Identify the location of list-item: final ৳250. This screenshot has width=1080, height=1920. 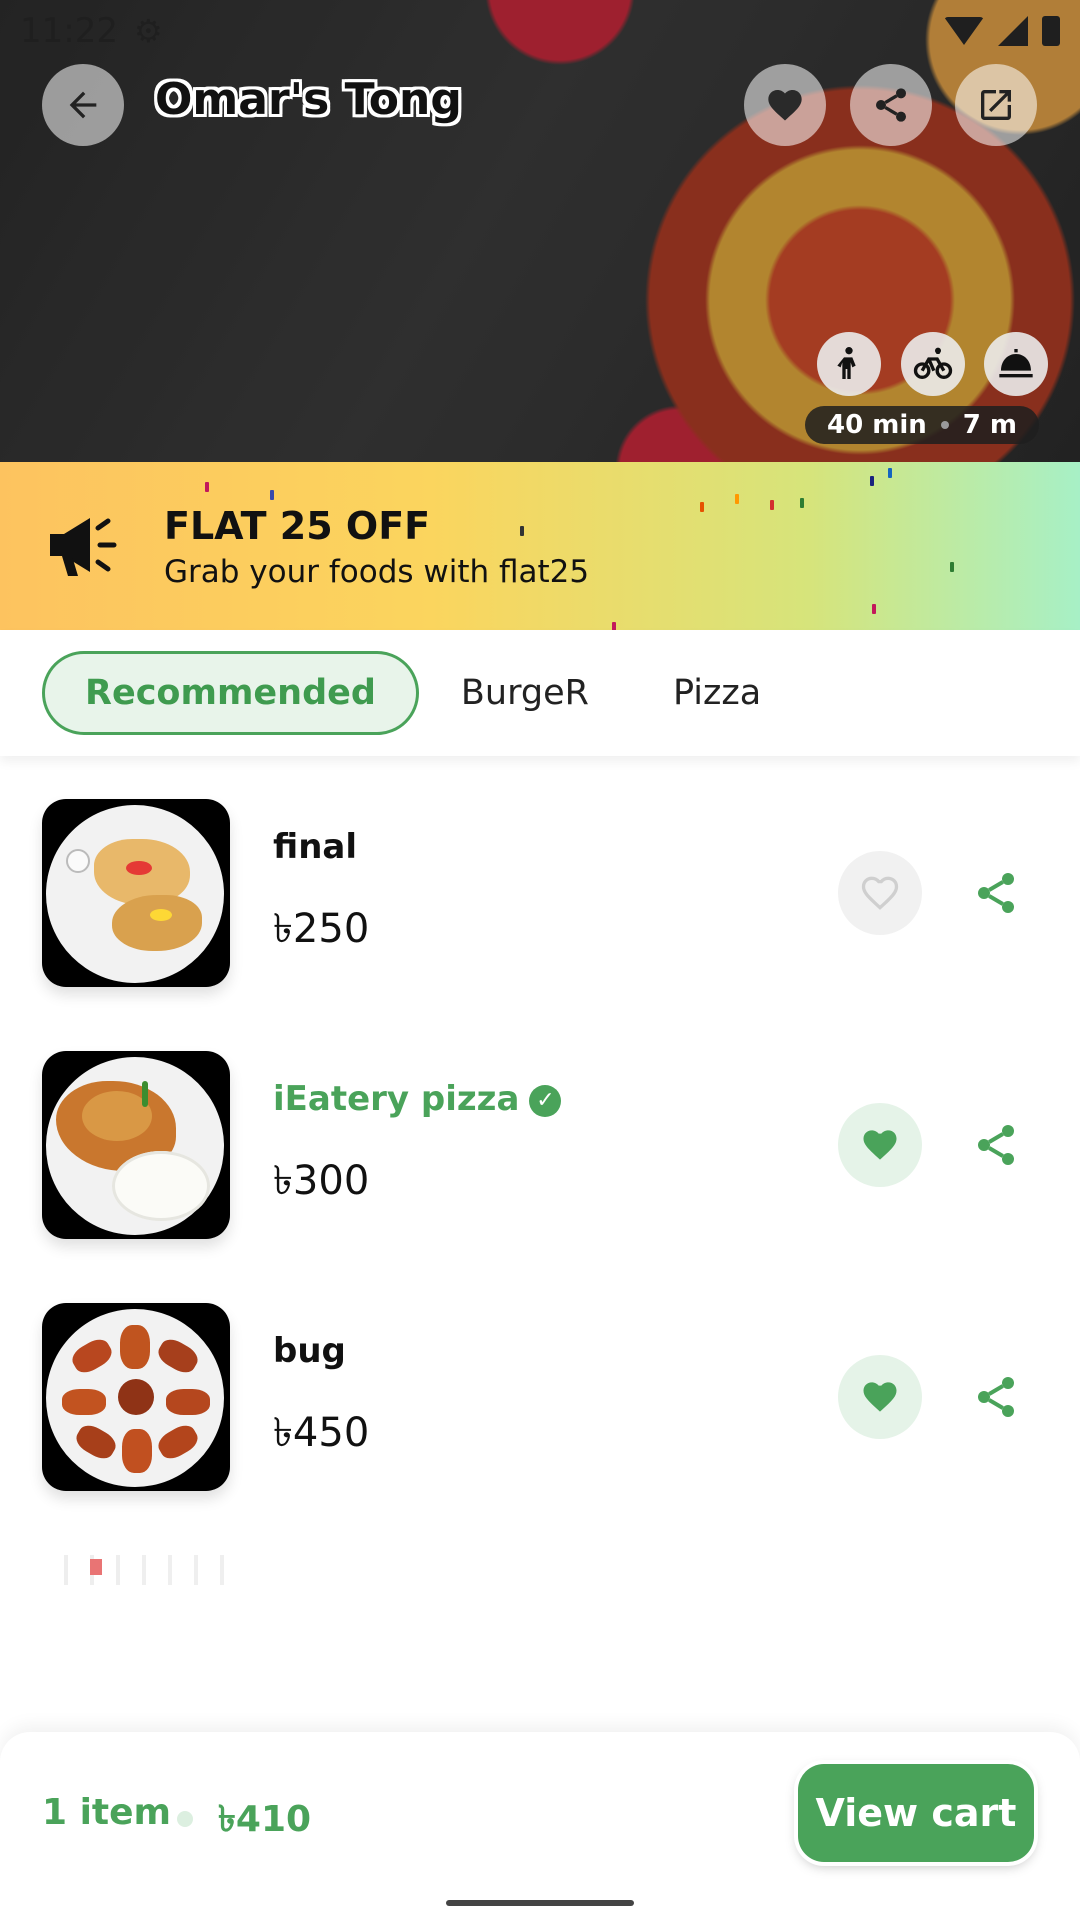
(540, 894).